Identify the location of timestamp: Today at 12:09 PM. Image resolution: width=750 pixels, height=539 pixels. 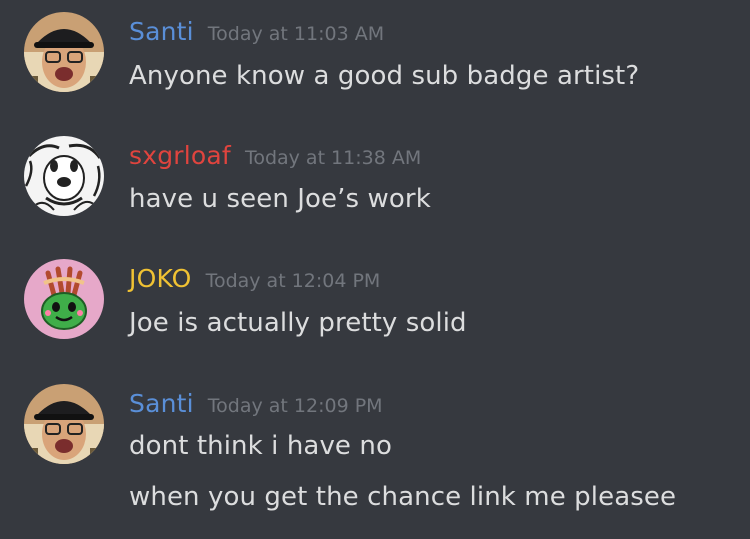
(295, 406).